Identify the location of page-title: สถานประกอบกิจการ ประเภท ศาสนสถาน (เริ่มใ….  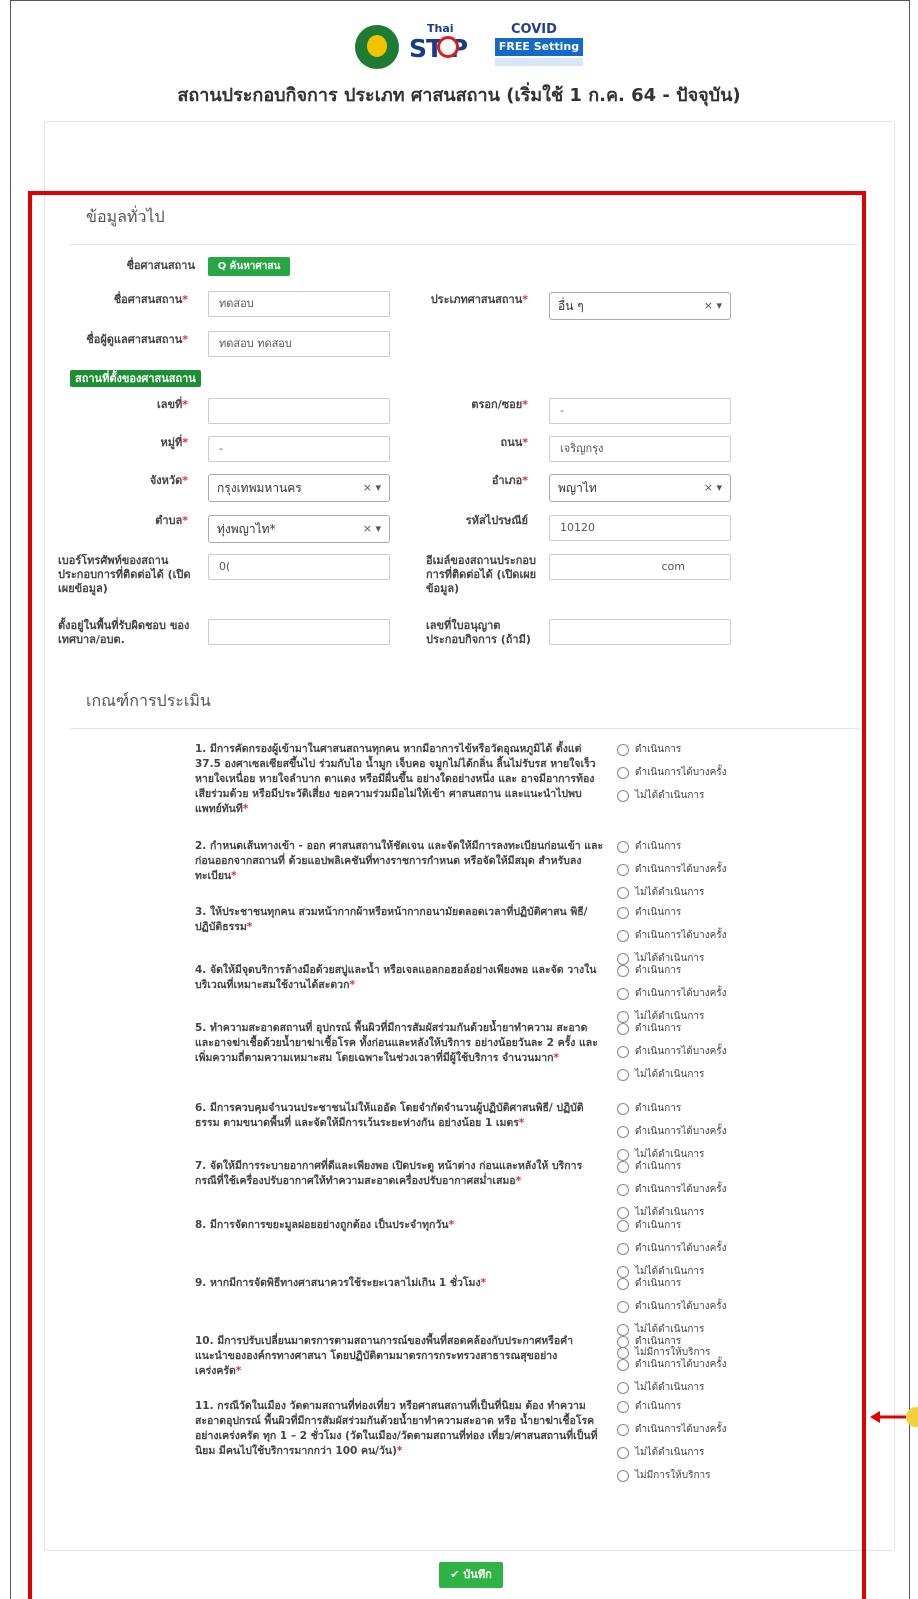
(459, 95).